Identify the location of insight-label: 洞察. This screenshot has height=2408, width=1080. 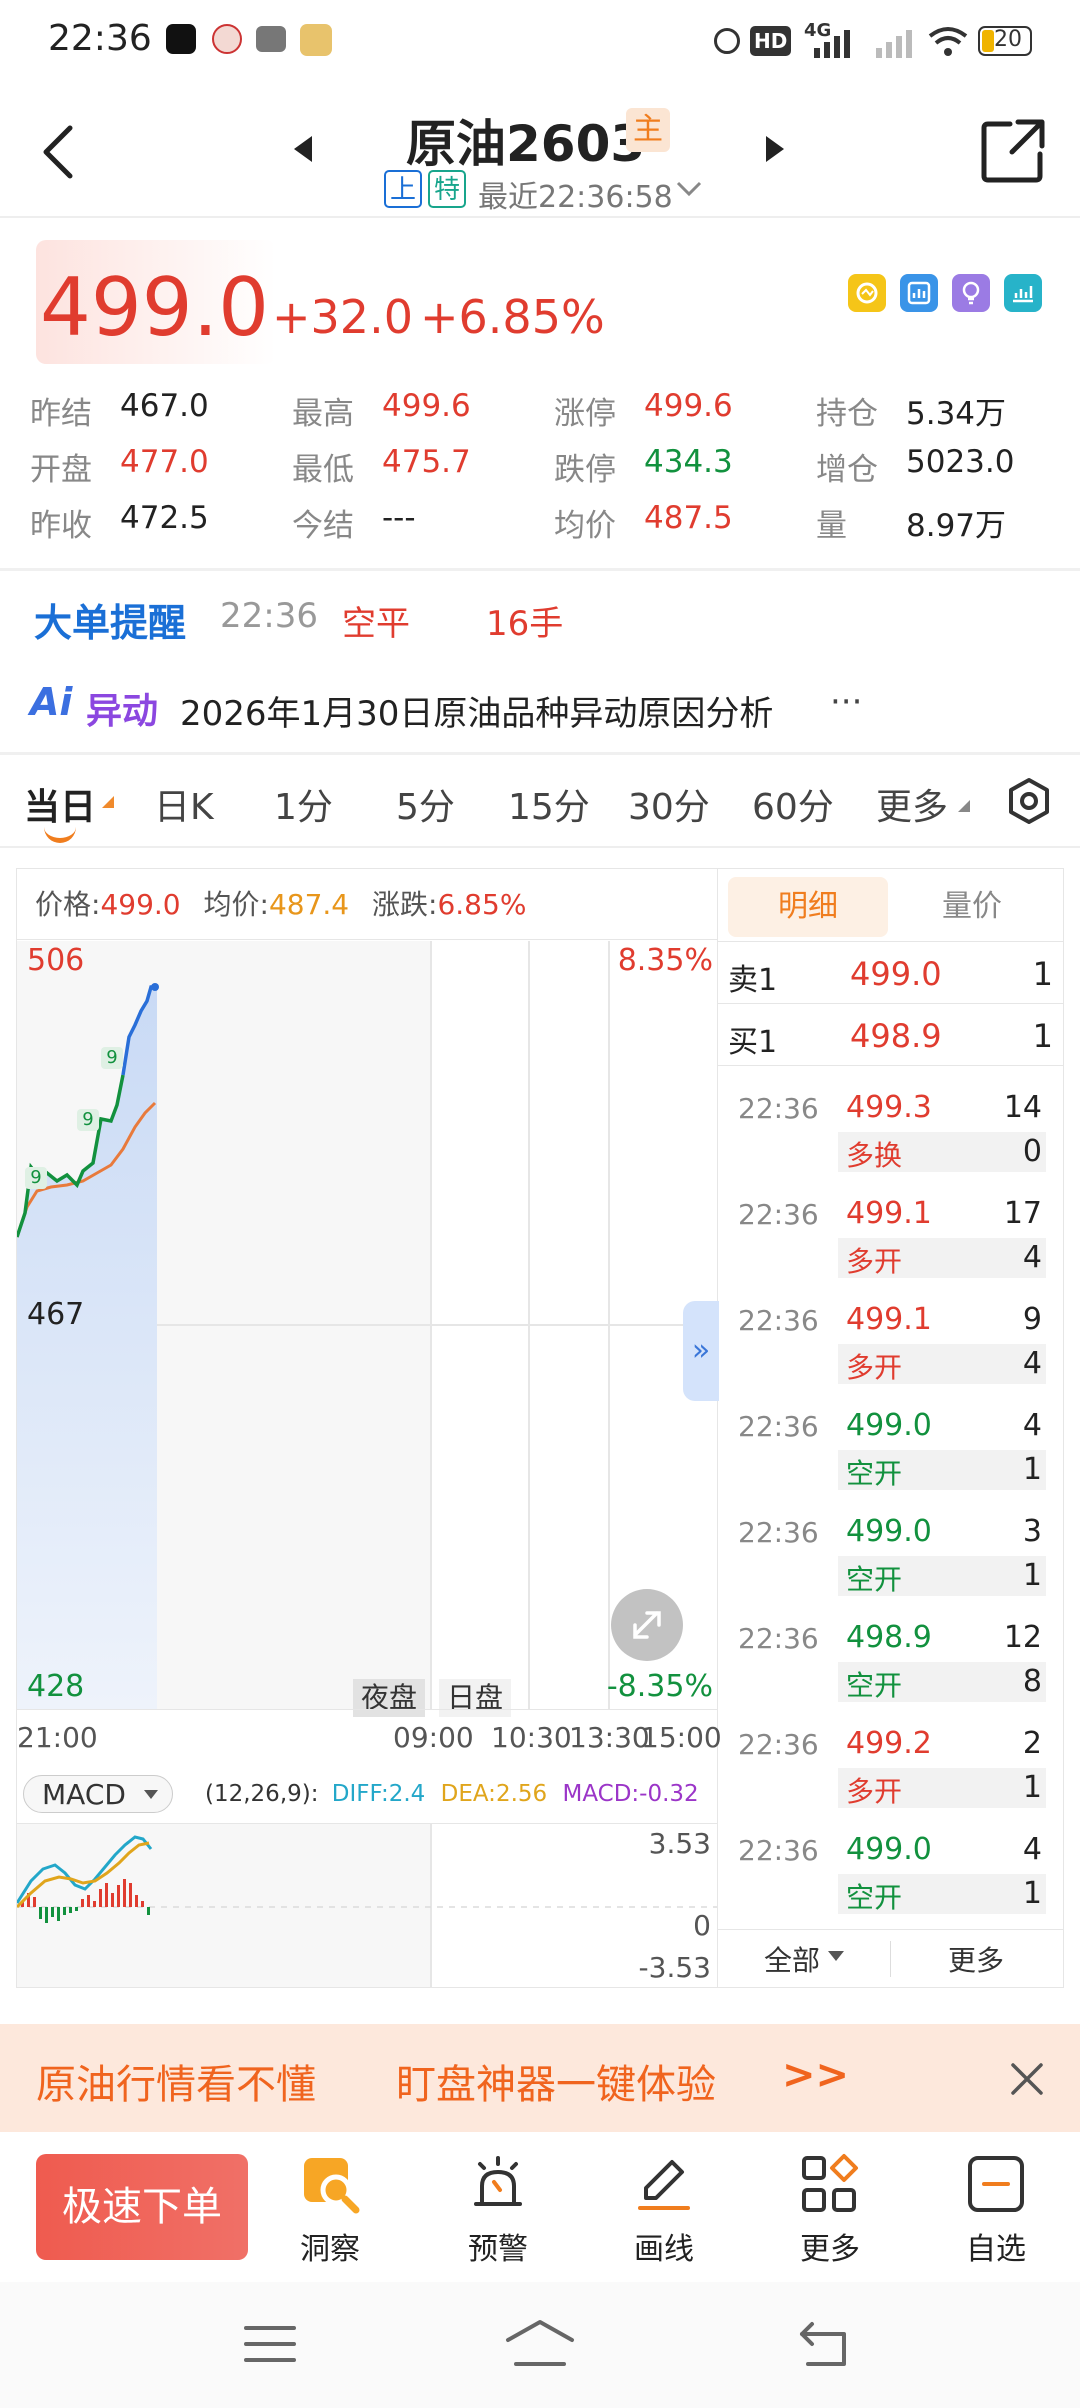
(330, 2249).